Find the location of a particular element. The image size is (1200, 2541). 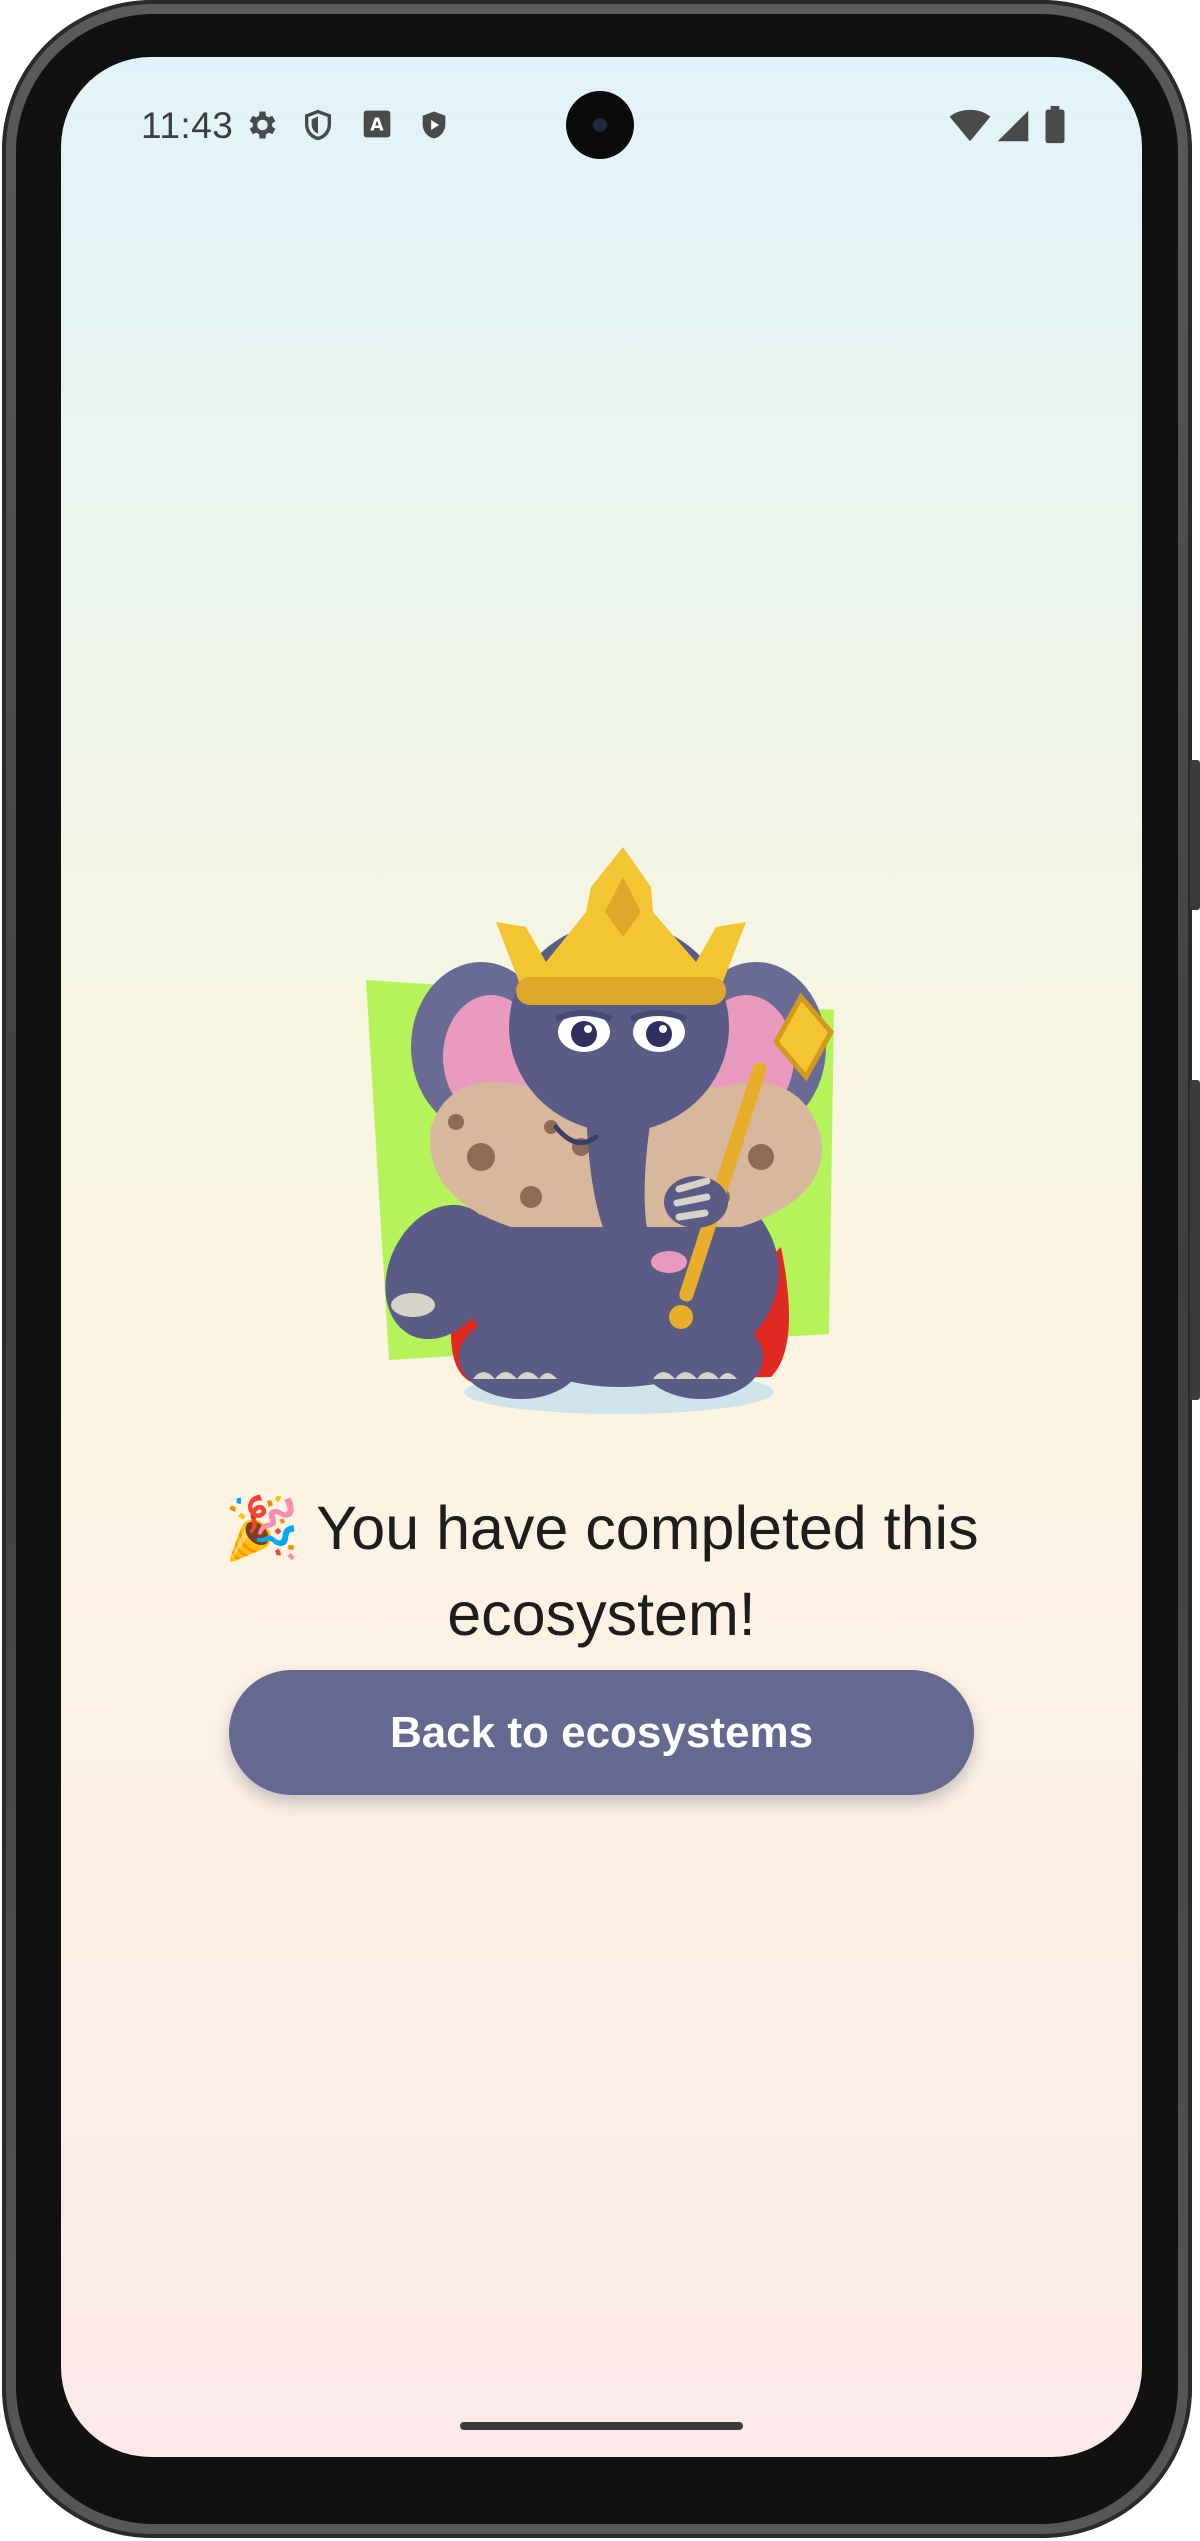

cellular-signal-icon is located at coordinates (1013, 128).